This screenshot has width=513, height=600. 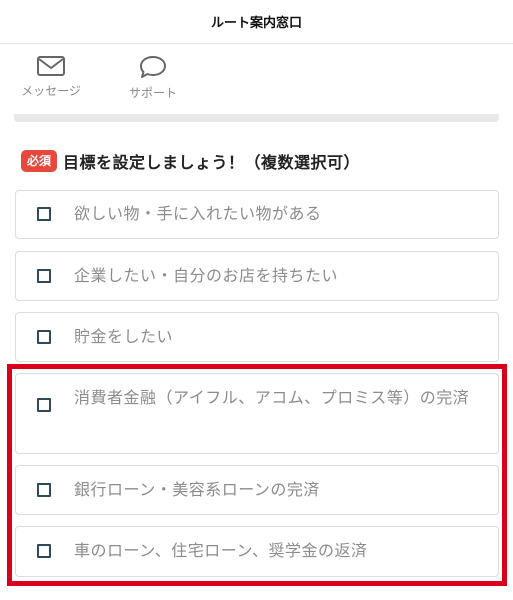 What do you see at coordinates (39, 161) in the screenshot?
I see `required-badge: 必須` at bounding box center [39, 161].